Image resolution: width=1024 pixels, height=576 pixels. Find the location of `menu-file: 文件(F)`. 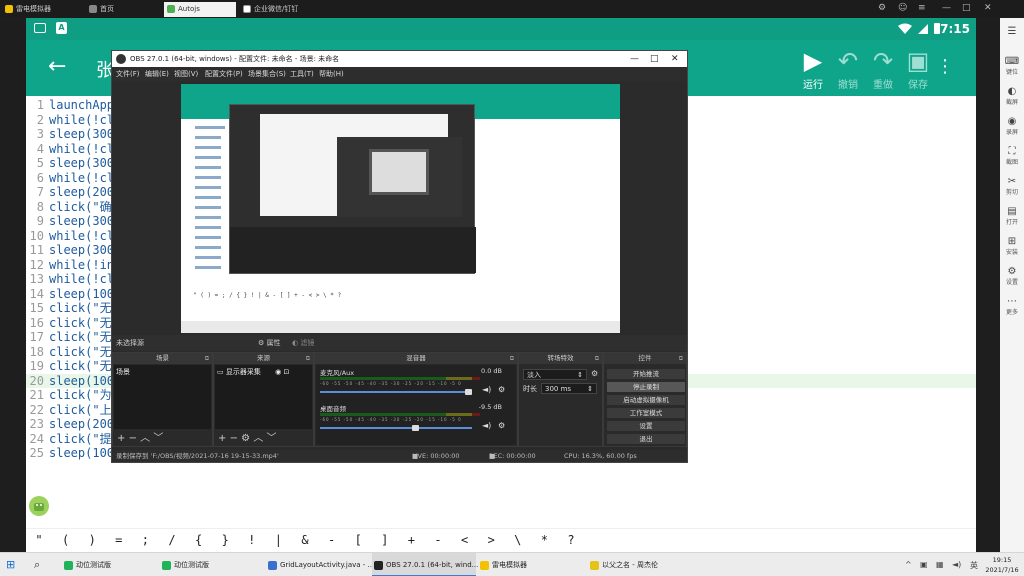

menu-file: 文件(F) is located at coordinates (128, 74).